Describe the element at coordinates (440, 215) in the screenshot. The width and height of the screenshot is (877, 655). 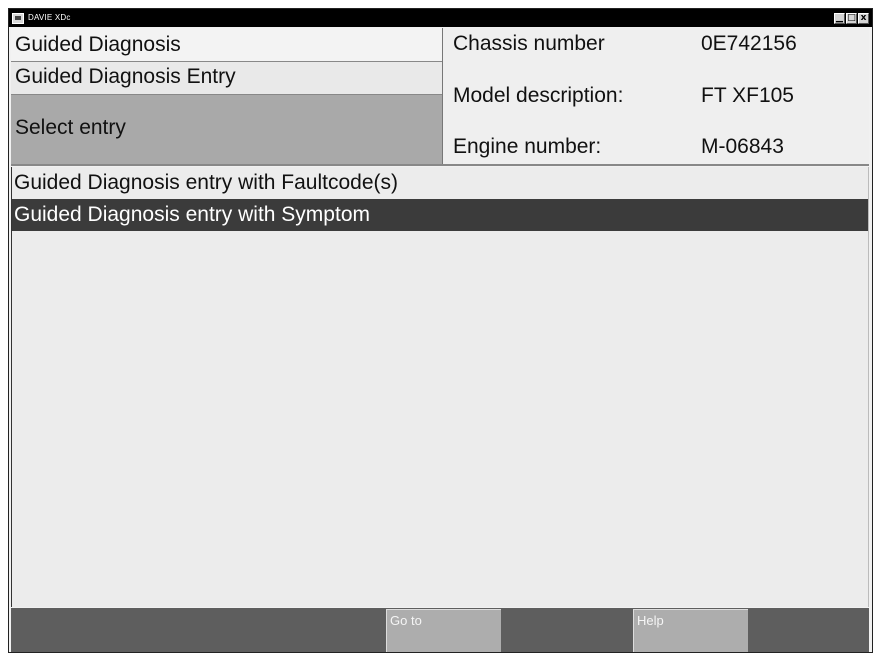
I see `list-item-symptom: Guided Diagnosis entry with Symptom` at that location.